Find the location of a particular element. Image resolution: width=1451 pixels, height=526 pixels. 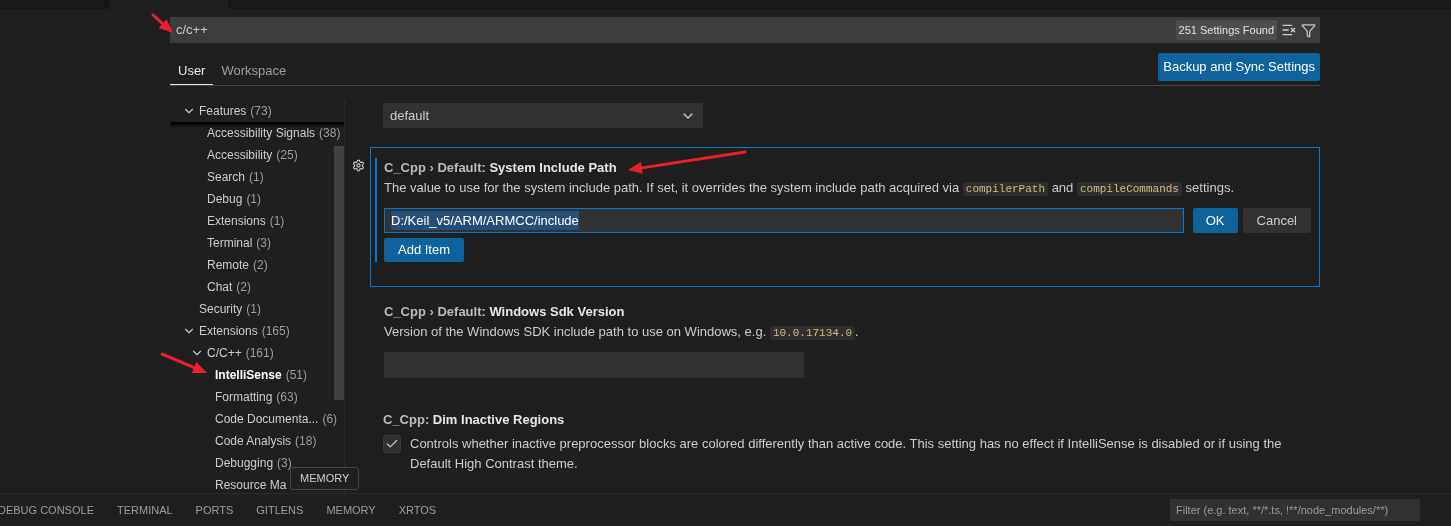

dropdown: default is located at coordinates (543, 115).